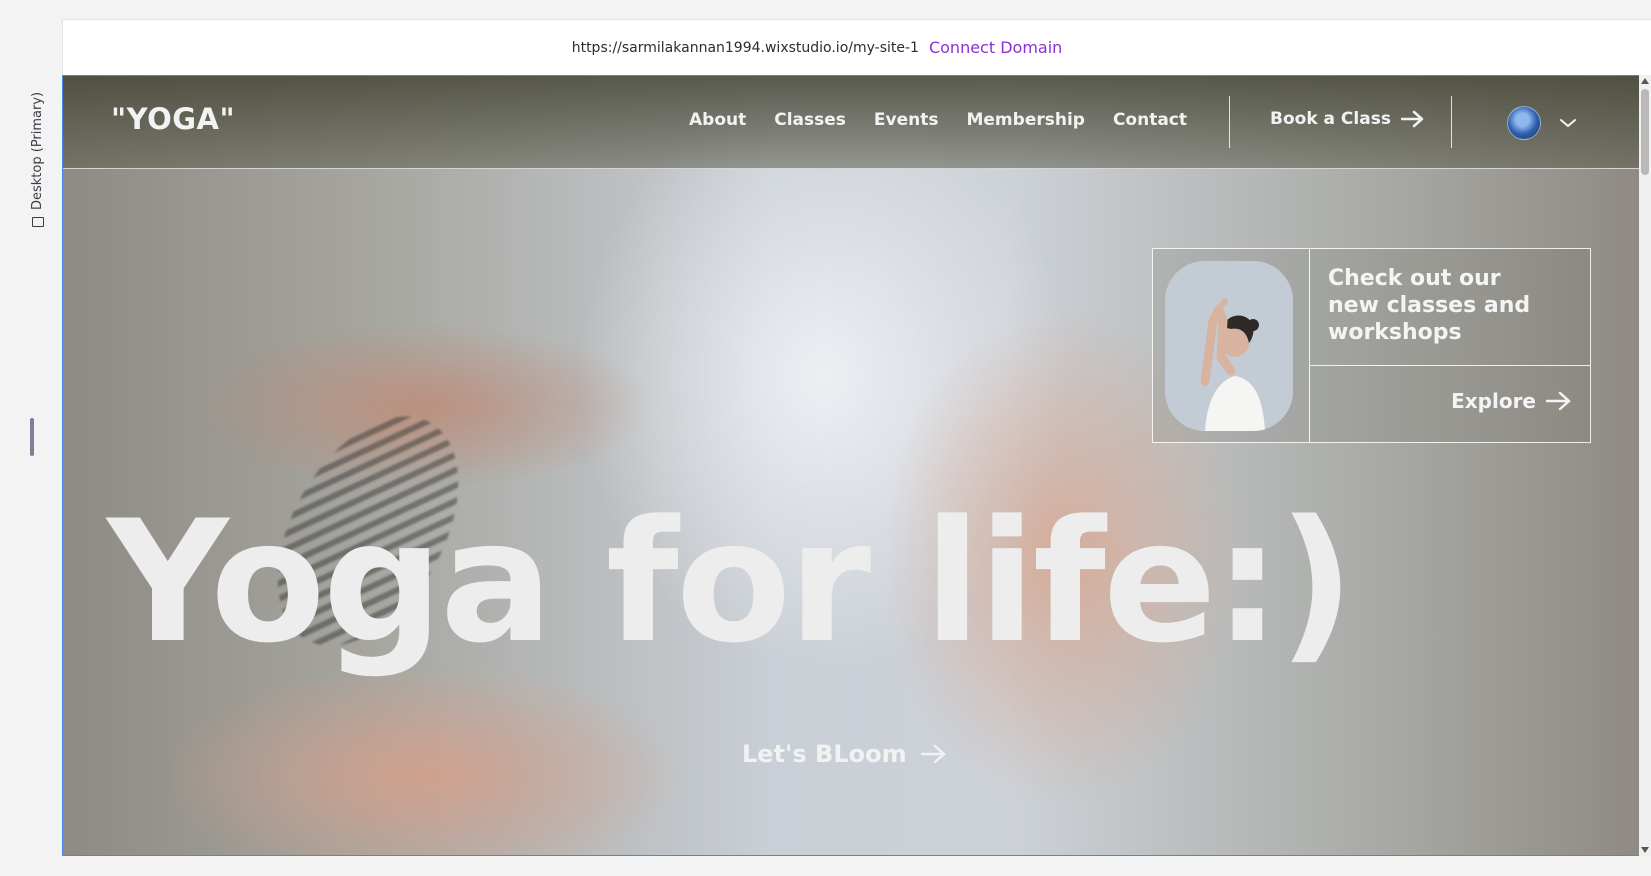  I want to click on lets-bloom-button: Let's BLoom, so click(844, 754).